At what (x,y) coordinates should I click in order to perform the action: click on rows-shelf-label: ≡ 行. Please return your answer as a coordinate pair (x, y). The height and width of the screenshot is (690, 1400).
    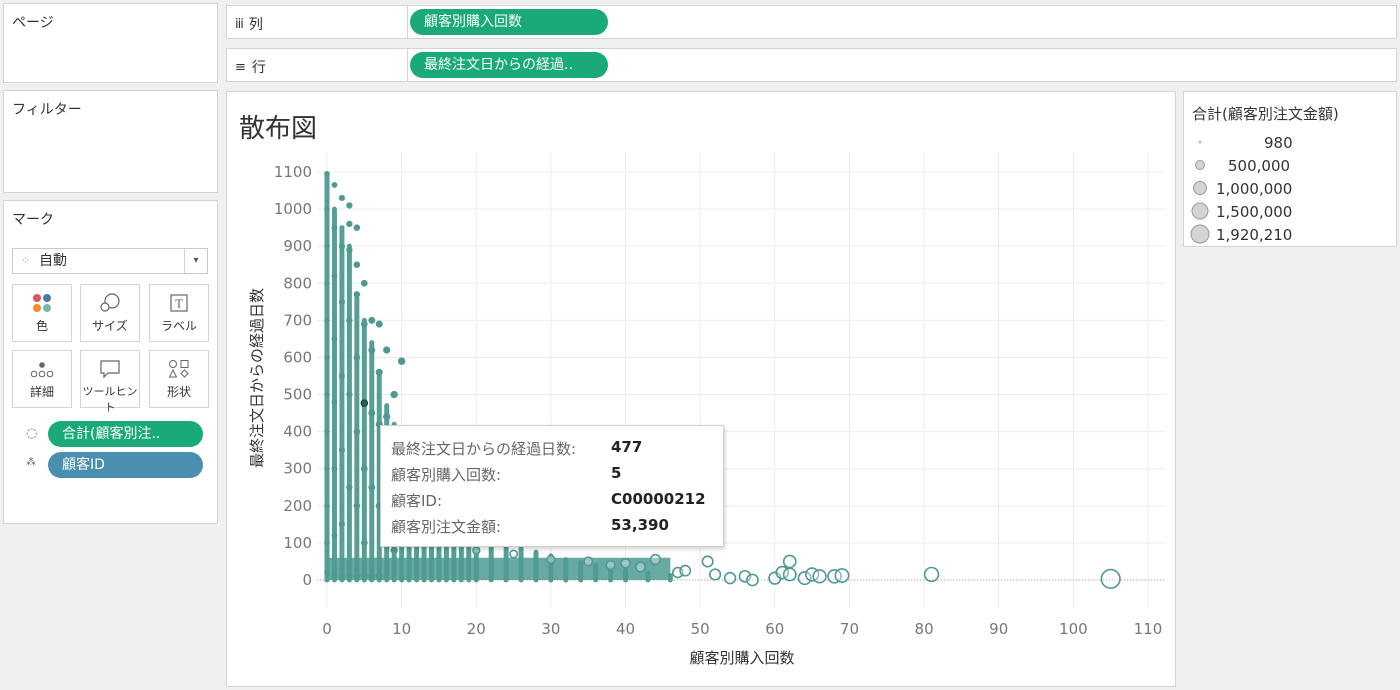
    Looking at the image, I should click on (250, 67).